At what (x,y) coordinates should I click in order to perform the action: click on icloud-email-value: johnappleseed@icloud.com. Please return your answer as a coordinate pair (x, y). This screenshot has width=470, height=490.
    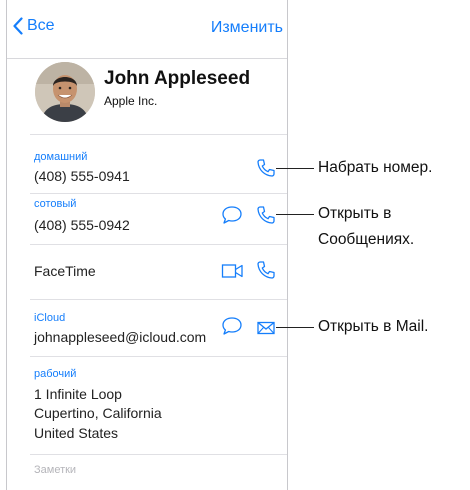
    Looking at the image, I should click on (120, 337).